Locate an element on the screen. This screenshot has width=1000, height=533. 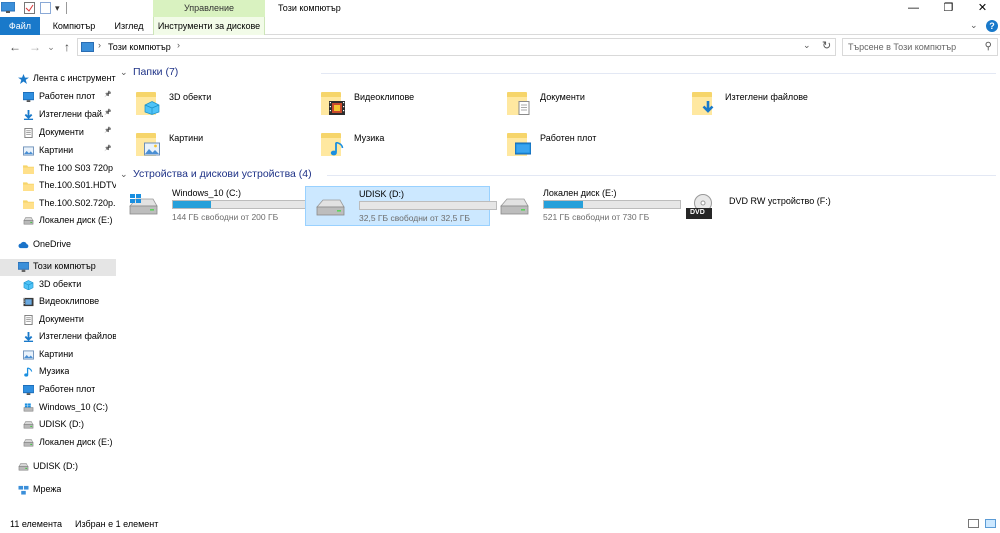
drives-group-header: ⌄ Устройства и дискови устройства (4) is located at coordinates (557, 176).